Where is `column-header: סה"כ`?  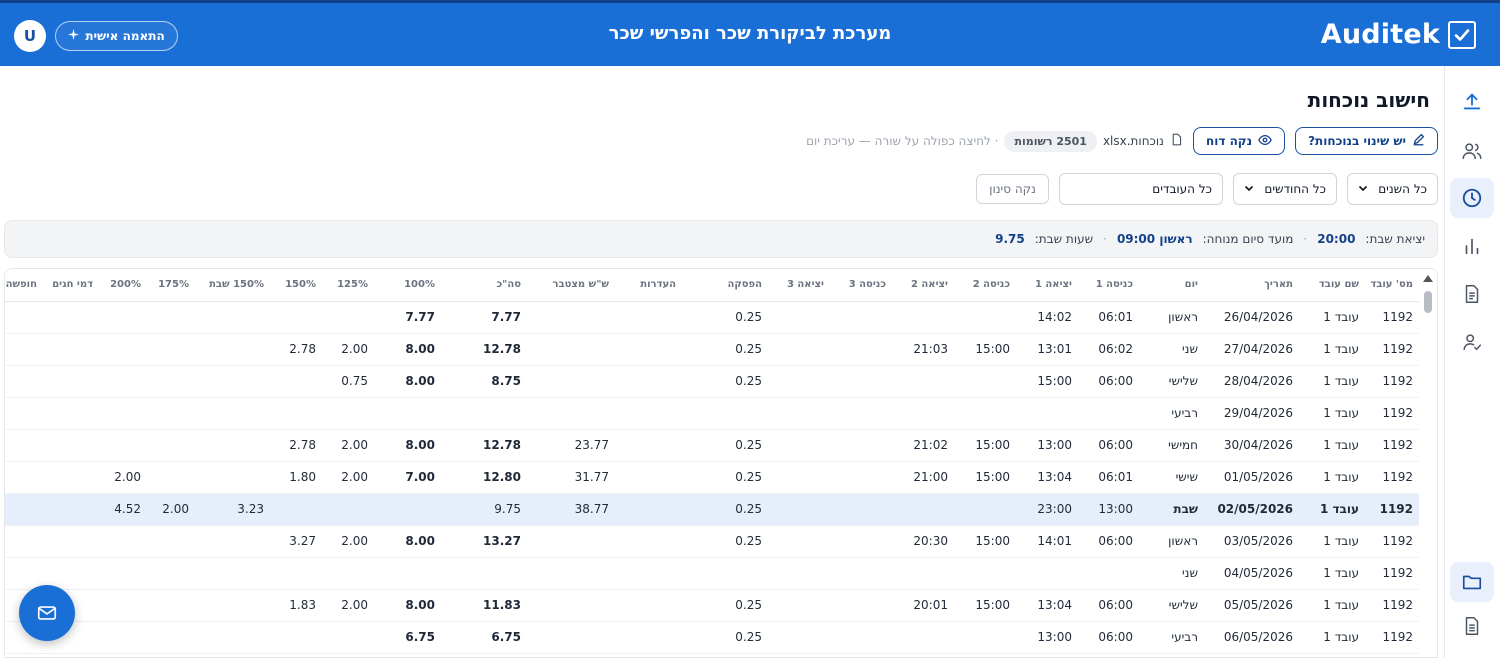
column-header: סה"כ is located at coordinates (484, 285).